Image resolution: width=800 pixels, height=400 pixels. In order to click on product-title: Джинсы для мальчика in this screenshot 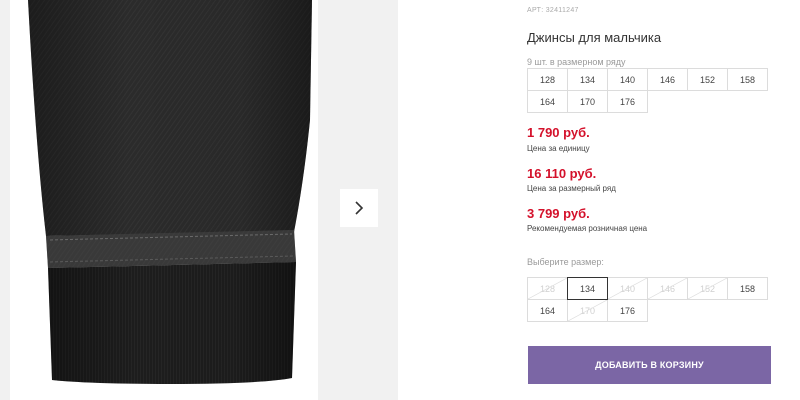, I will do `click(594, 37)`.